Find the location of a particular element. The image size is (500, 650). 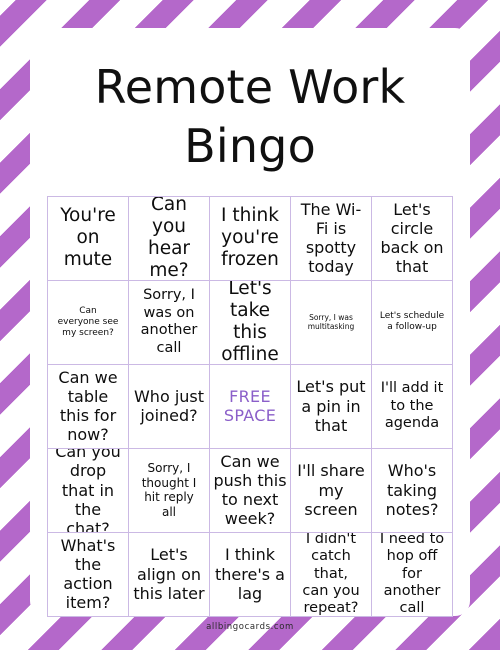

bingo-cell: Can we table this for now? is located at coordinates (88, 406).